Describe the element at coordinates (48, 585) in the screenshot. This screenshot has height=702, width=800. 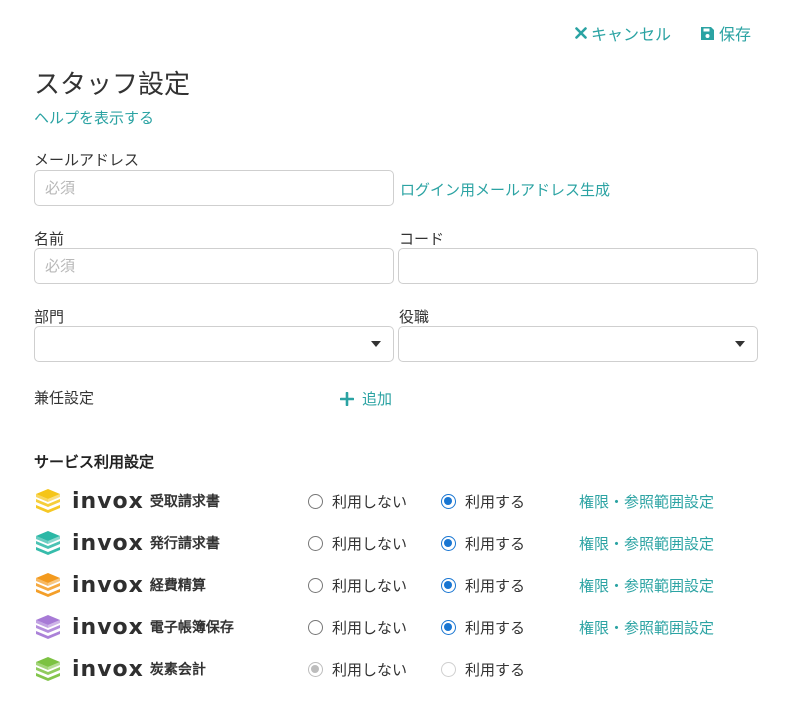
I see `stack-orange-icon` at that location.